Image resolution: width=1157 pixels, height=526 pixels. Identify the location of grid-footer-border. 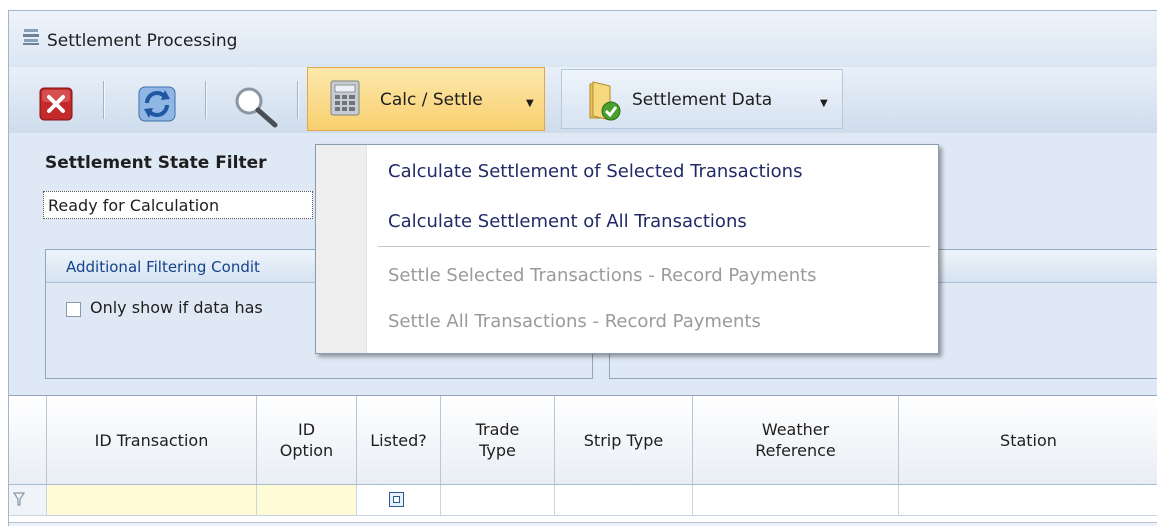
(583, 524).